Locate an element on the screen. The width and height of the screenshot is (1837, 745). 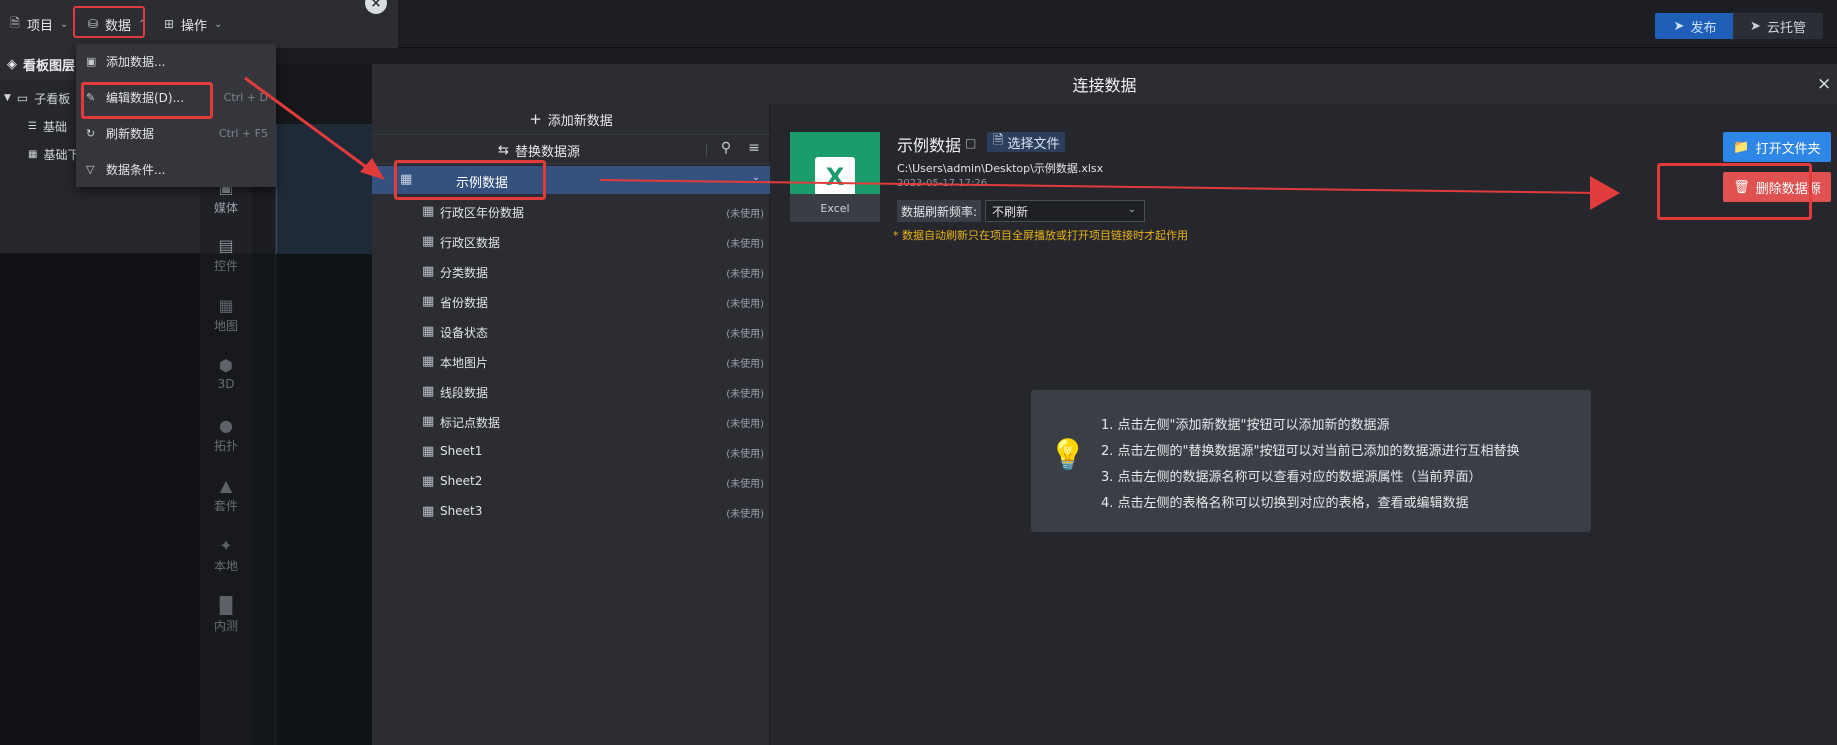
refresh-frequency-label: 数据刷新频率: is located at coordinates (939, 211).